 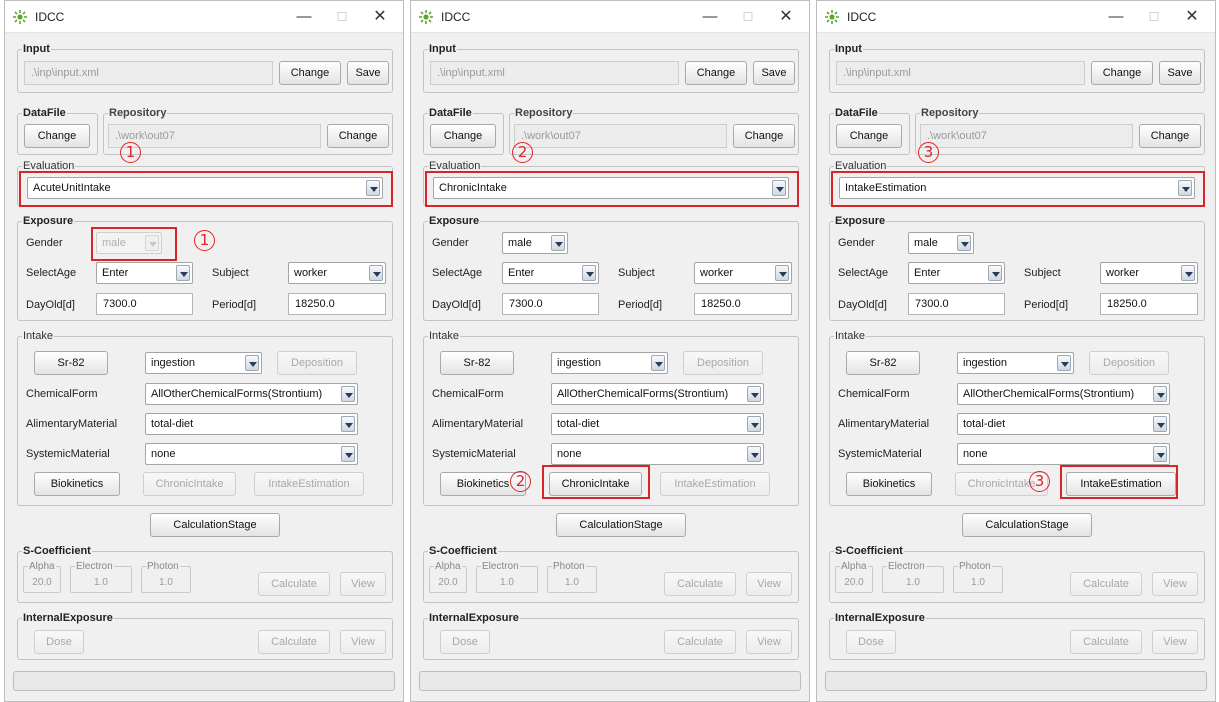 I want to click on internal-view-button: View, so click(x=363, y=642).